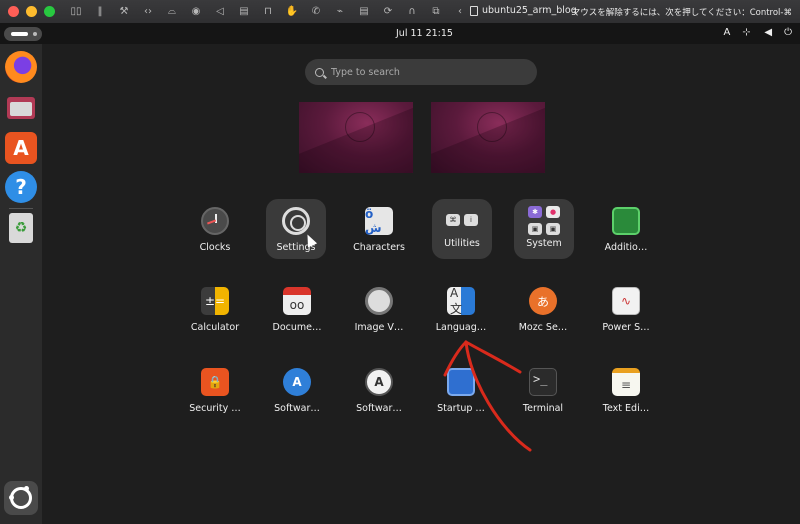  I want to click on search-bar, so click(421, 72).